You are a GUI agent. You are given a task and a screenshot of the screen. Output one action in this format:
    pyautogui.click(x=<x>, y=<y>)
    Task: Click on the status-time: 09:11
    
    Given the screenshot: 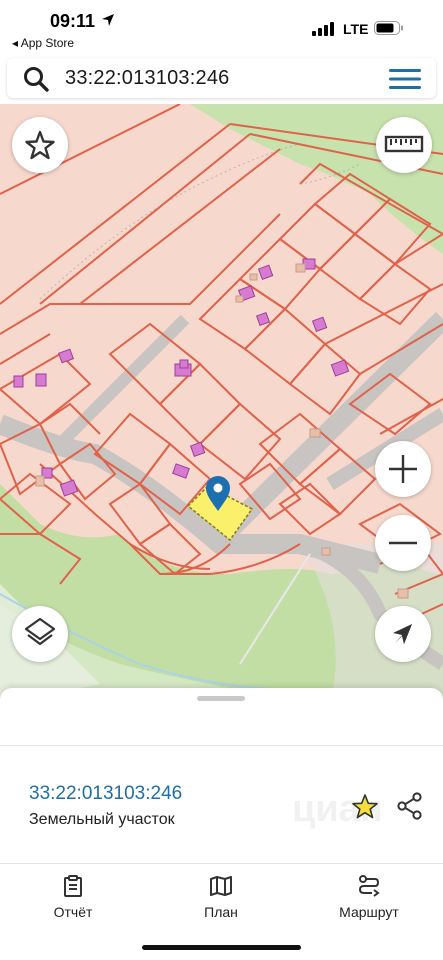 What is the action you would take?
    pyautogui.click(x=73, y=21)
    